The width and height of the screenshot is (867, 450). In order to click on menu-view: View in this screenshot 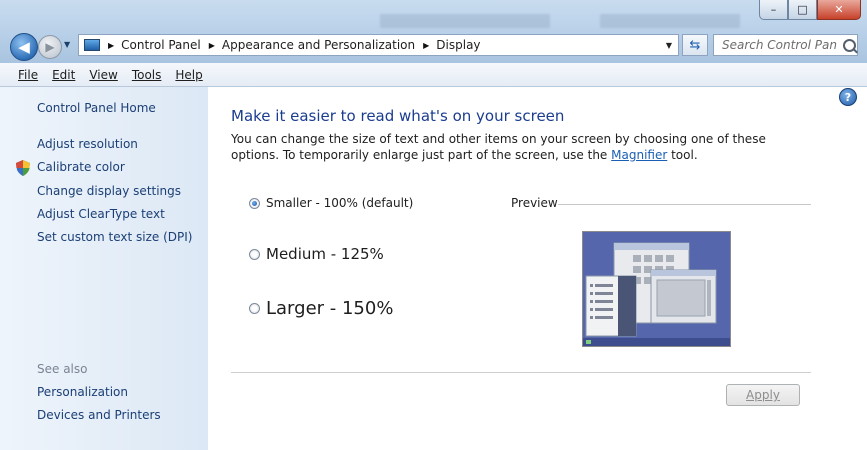, I will do `click(103, 75)`.